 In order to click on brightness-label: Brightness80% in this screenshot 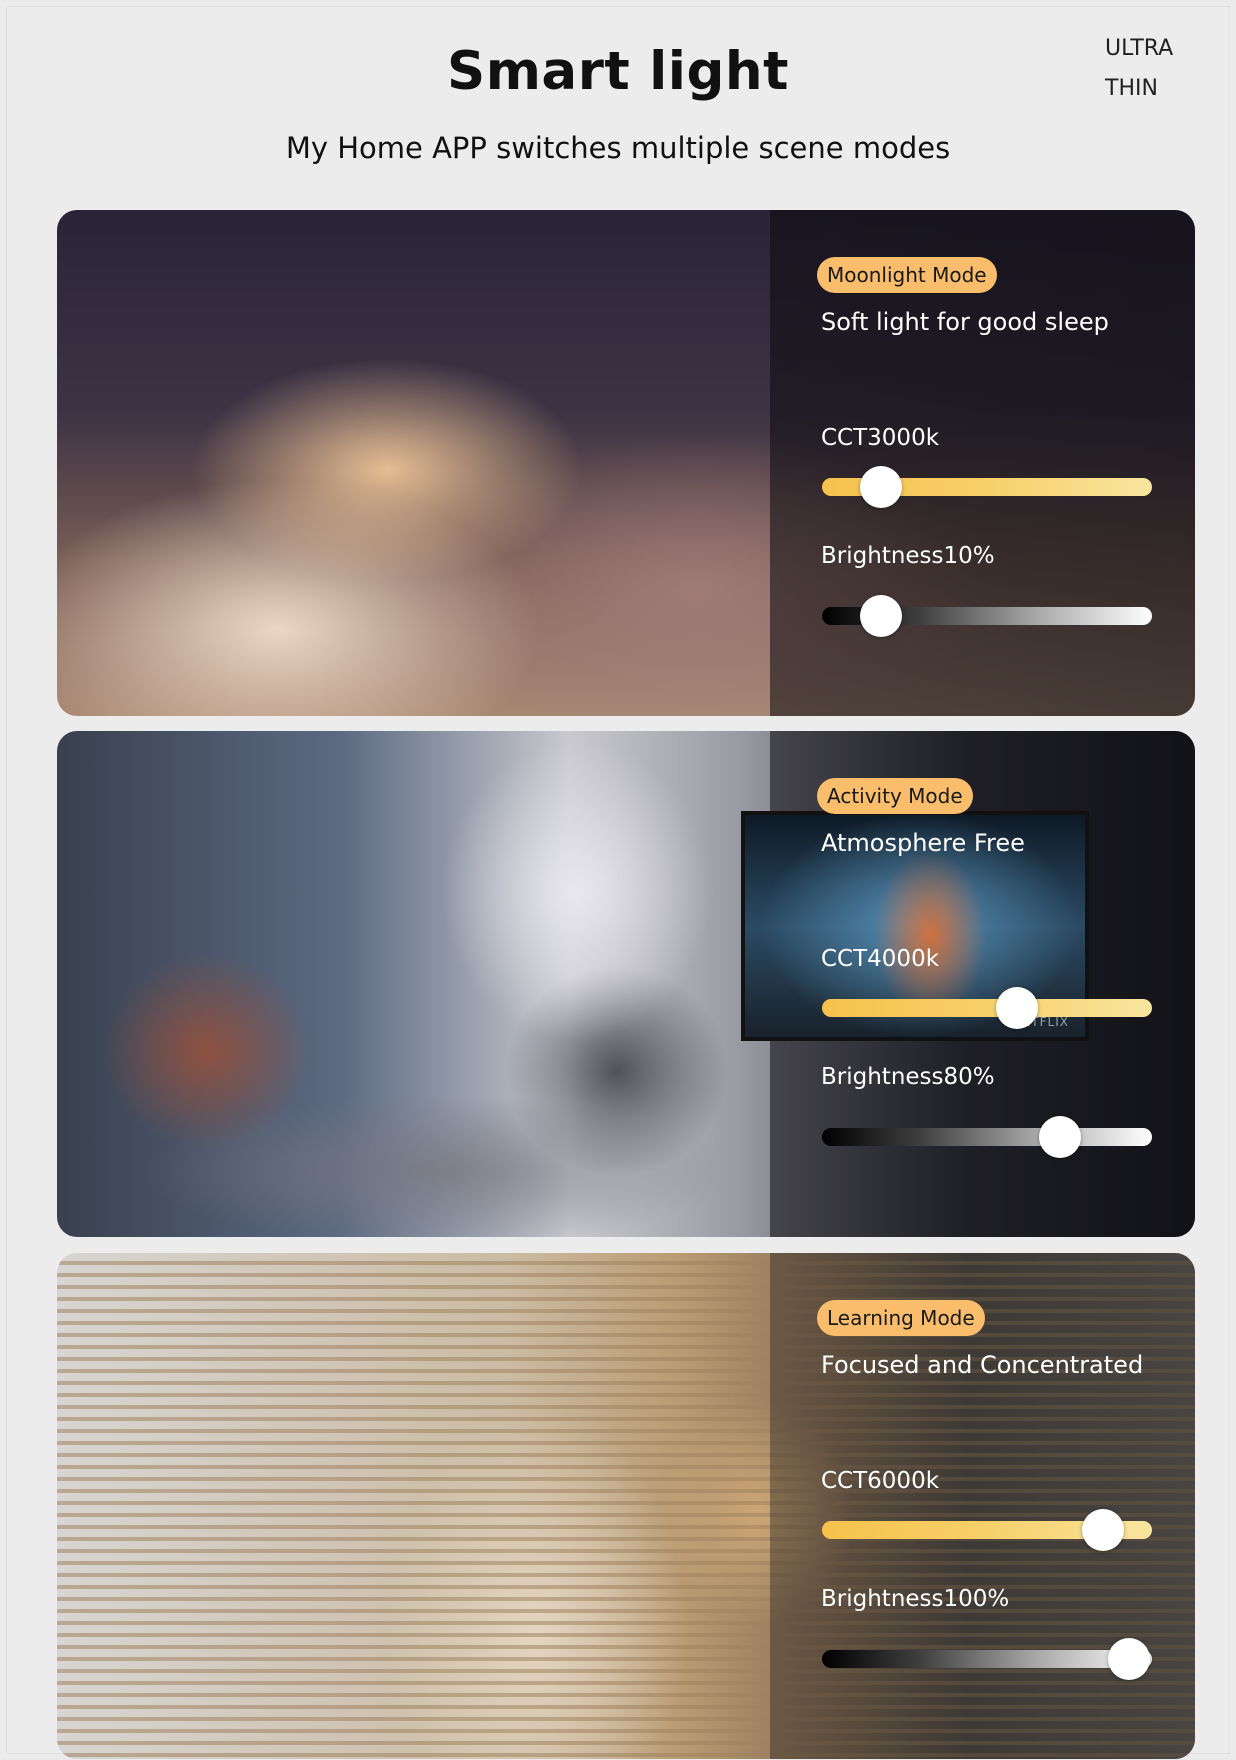, I will do `click(908, 1077)`.